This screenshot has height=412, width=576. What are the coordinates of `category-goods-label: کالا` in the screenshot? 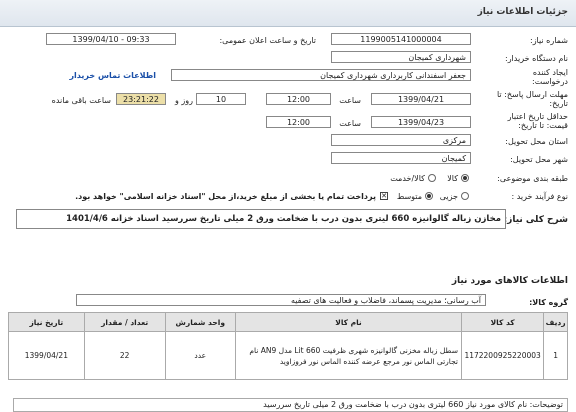 It's located at (452, 178).